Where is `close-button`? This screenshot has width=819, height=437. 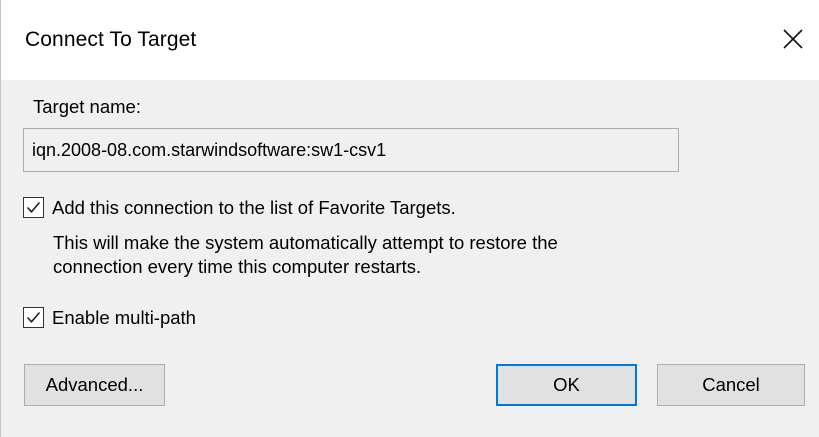 close-button is located at coordinates (792, 40).